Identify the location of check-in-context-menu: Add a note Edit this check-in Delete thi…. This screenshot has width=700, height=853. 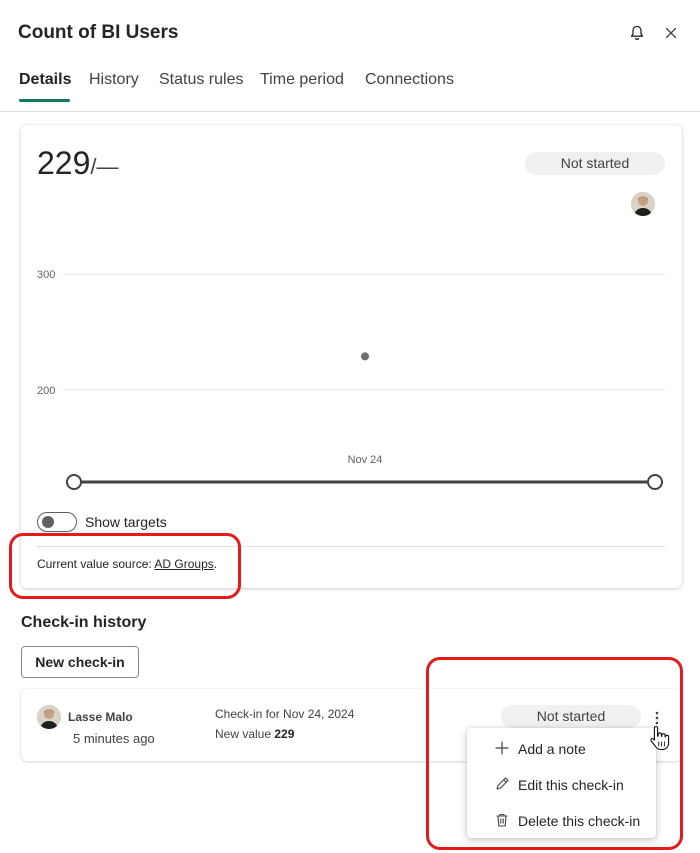
(561, 783).